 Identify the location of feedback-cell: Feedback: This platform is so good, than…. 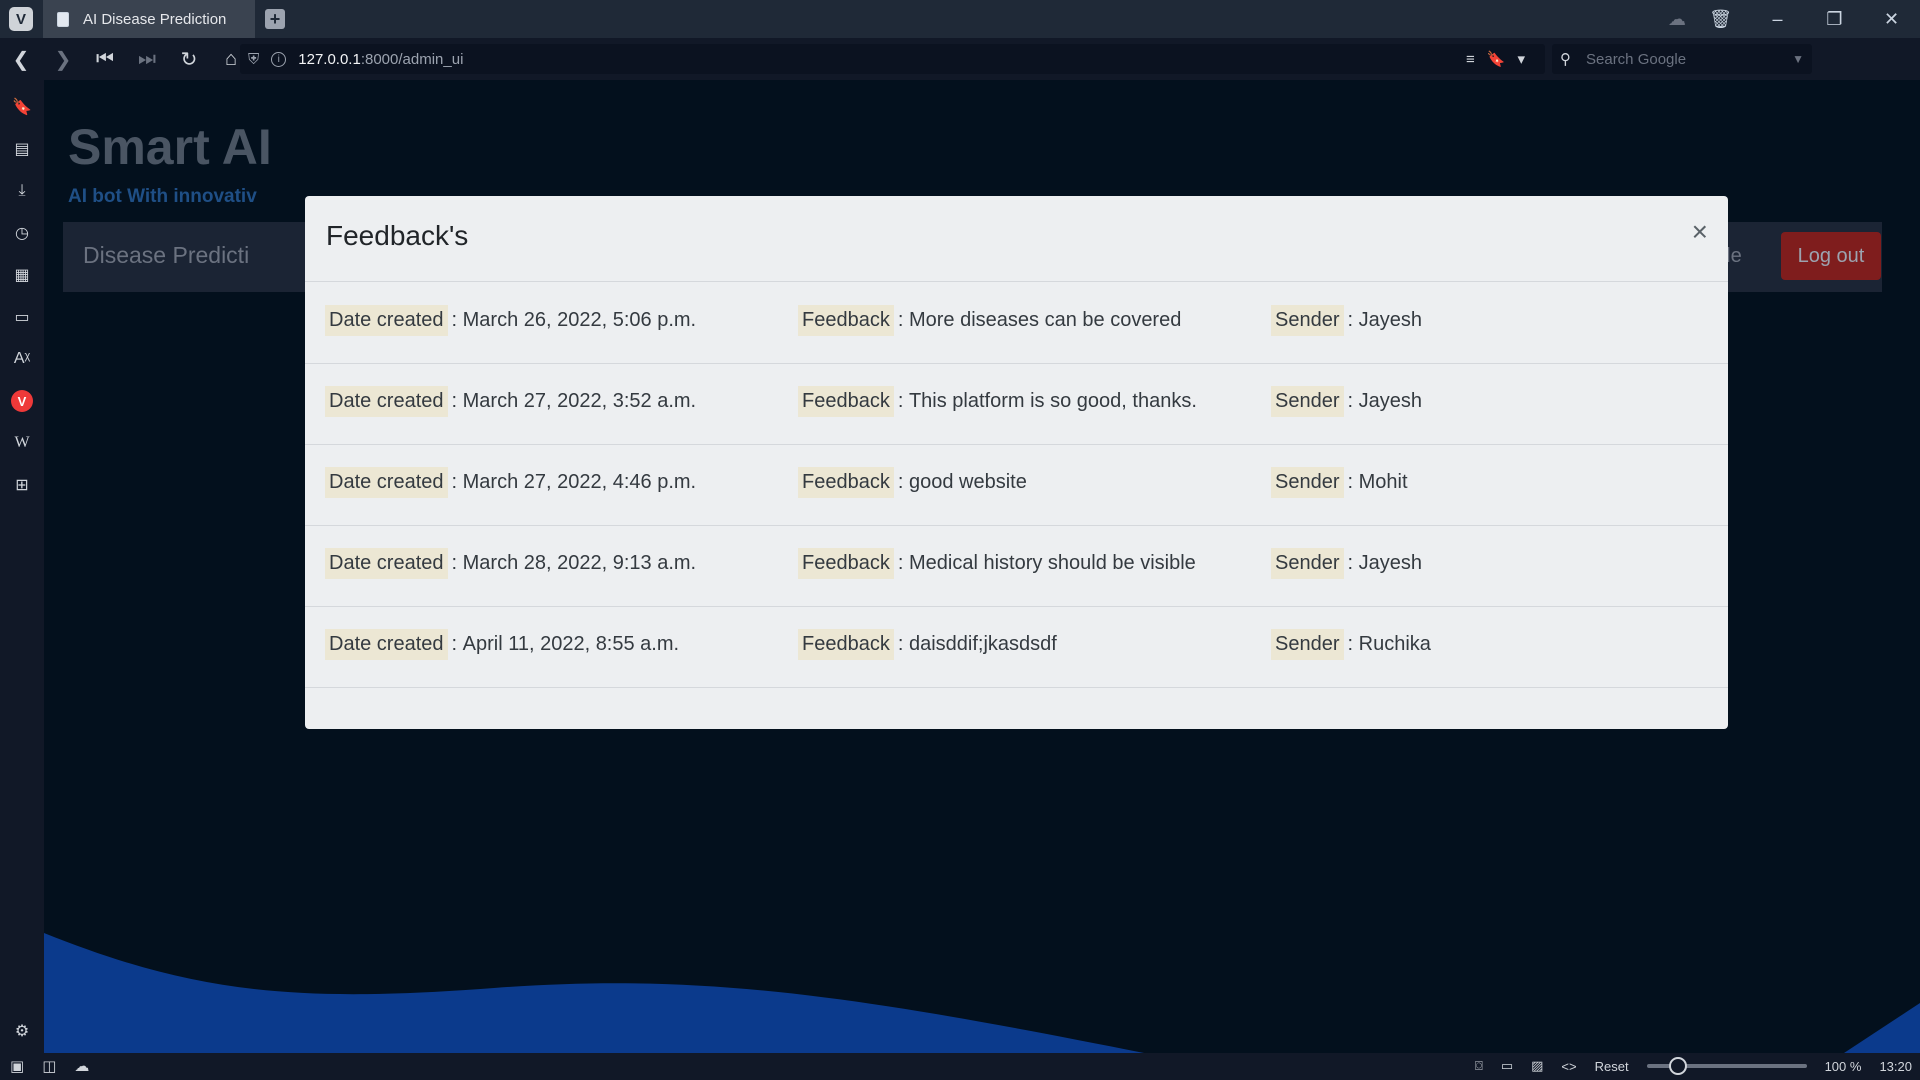
(997, 401).